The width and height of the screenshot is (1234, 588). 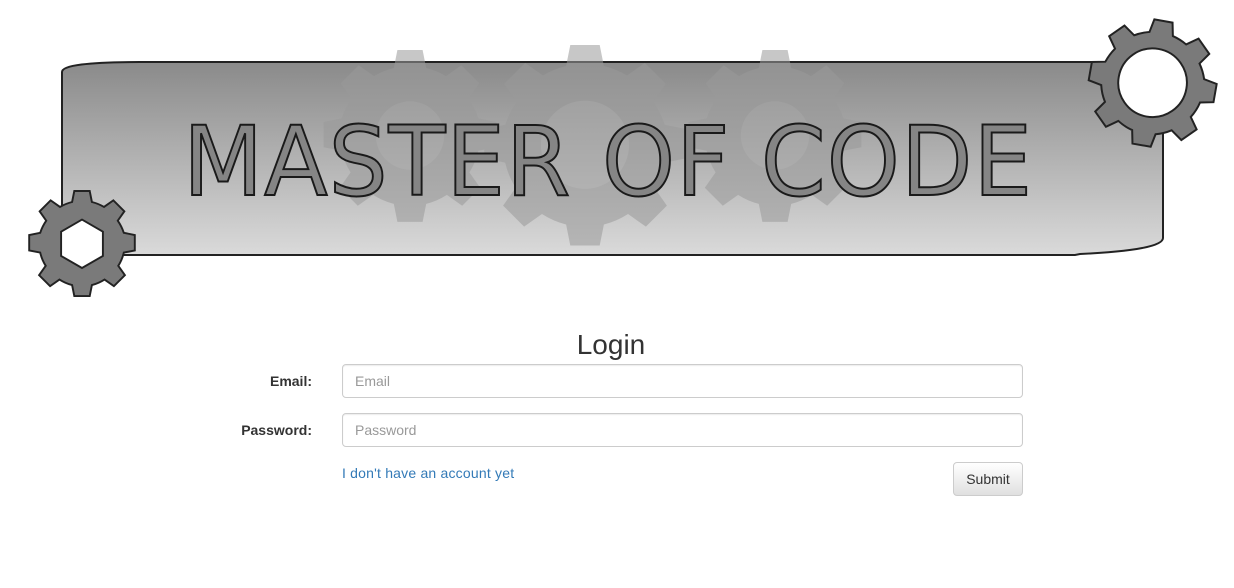 I want to click on submit-button: Submit, so click(x=988, y=479).